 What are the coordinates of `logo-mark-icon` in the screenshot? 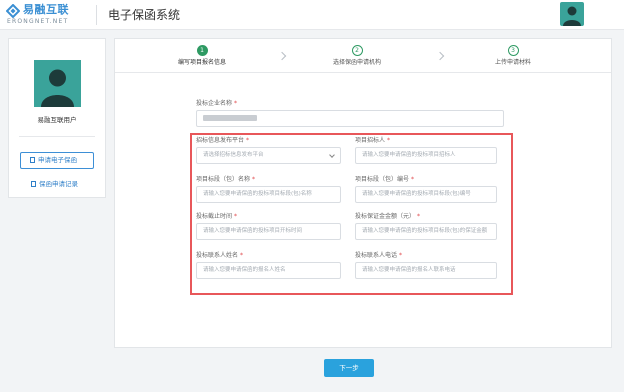 It's located at (13, 11).